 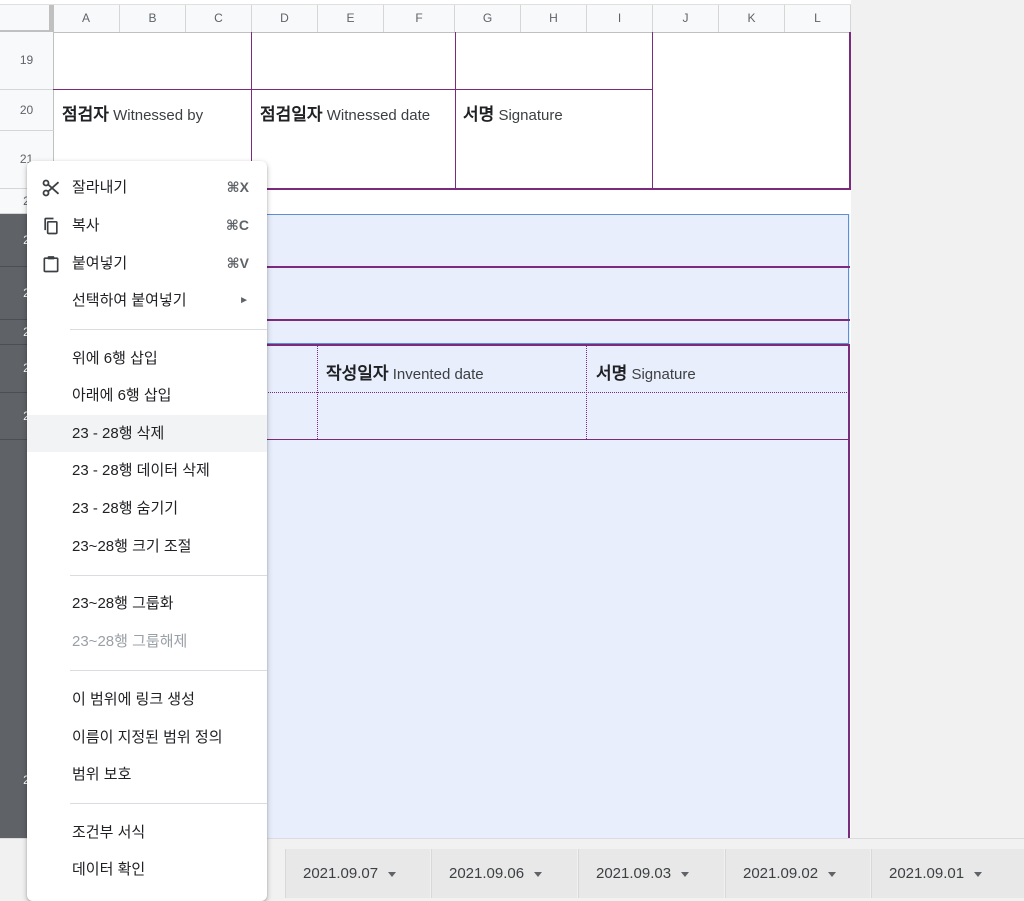 I want to click on menu-item-label: 잘라내기, so click(x=100, y=187).